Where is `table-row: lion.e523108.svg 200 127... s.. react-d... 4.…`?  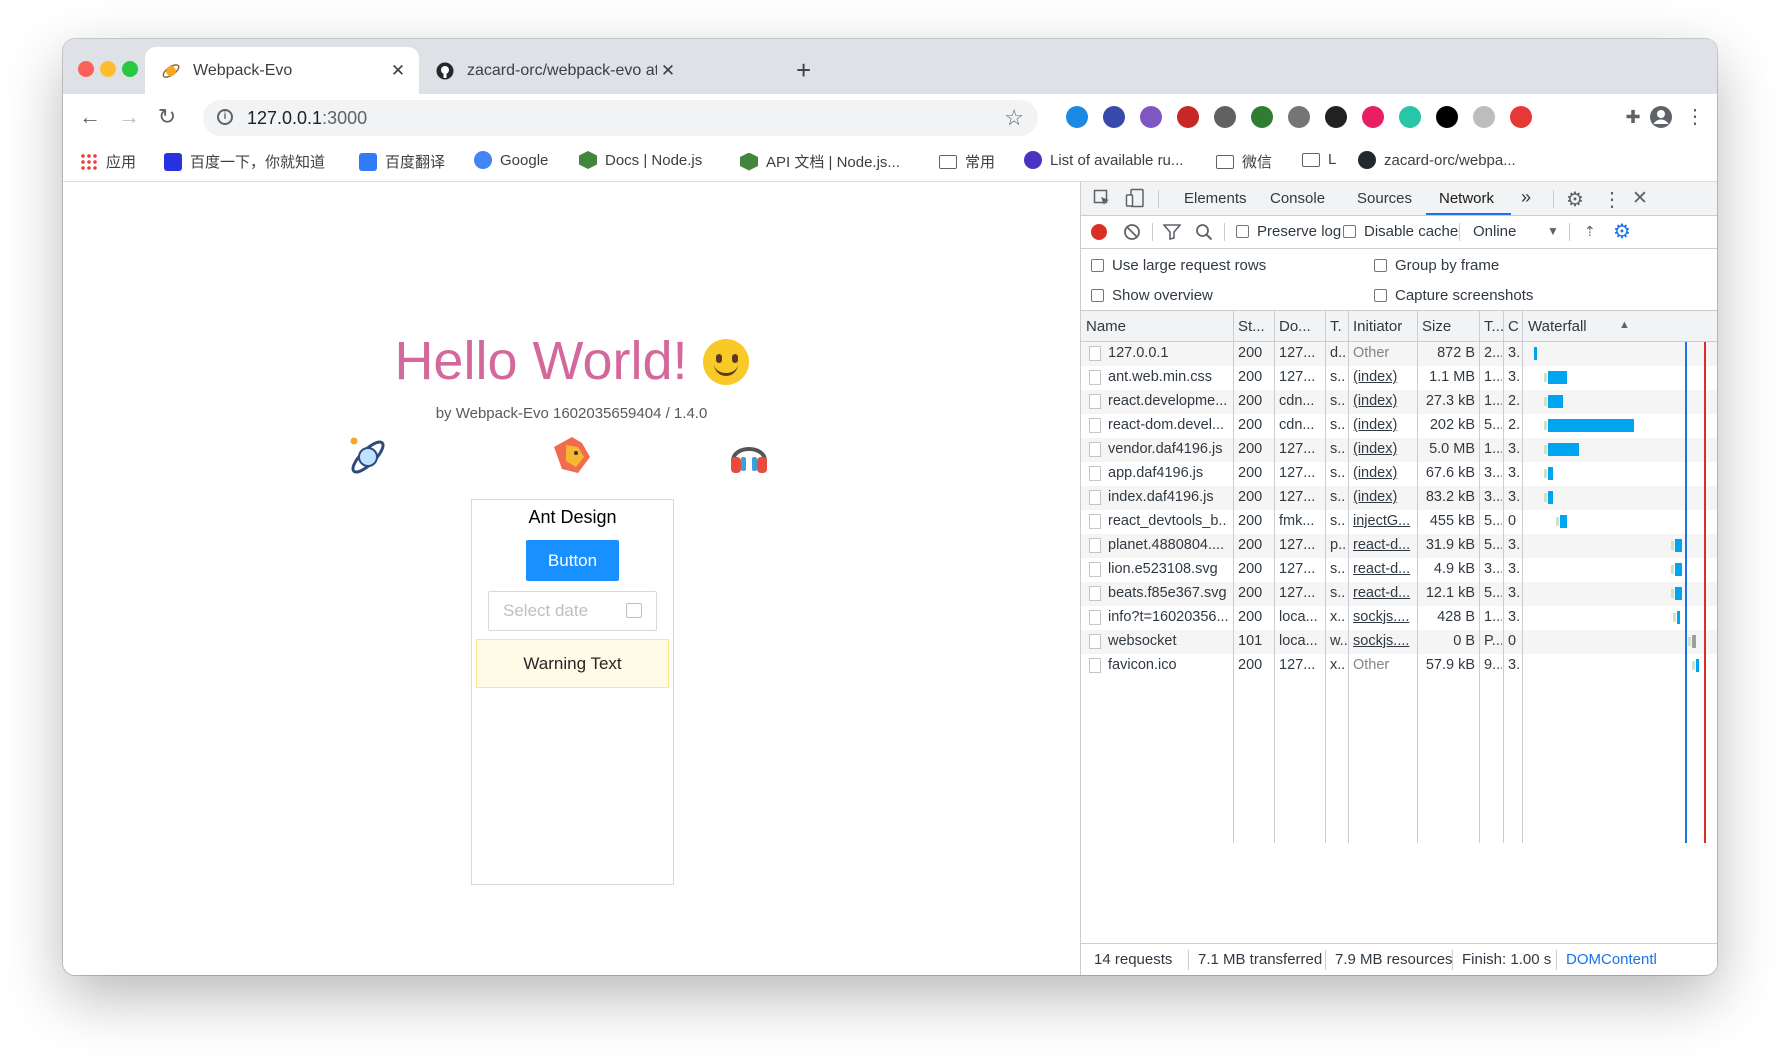
table-row: lion.e523108.svg 200 127... s.. react-d... 4.… is located at coordinates (1399, 570).